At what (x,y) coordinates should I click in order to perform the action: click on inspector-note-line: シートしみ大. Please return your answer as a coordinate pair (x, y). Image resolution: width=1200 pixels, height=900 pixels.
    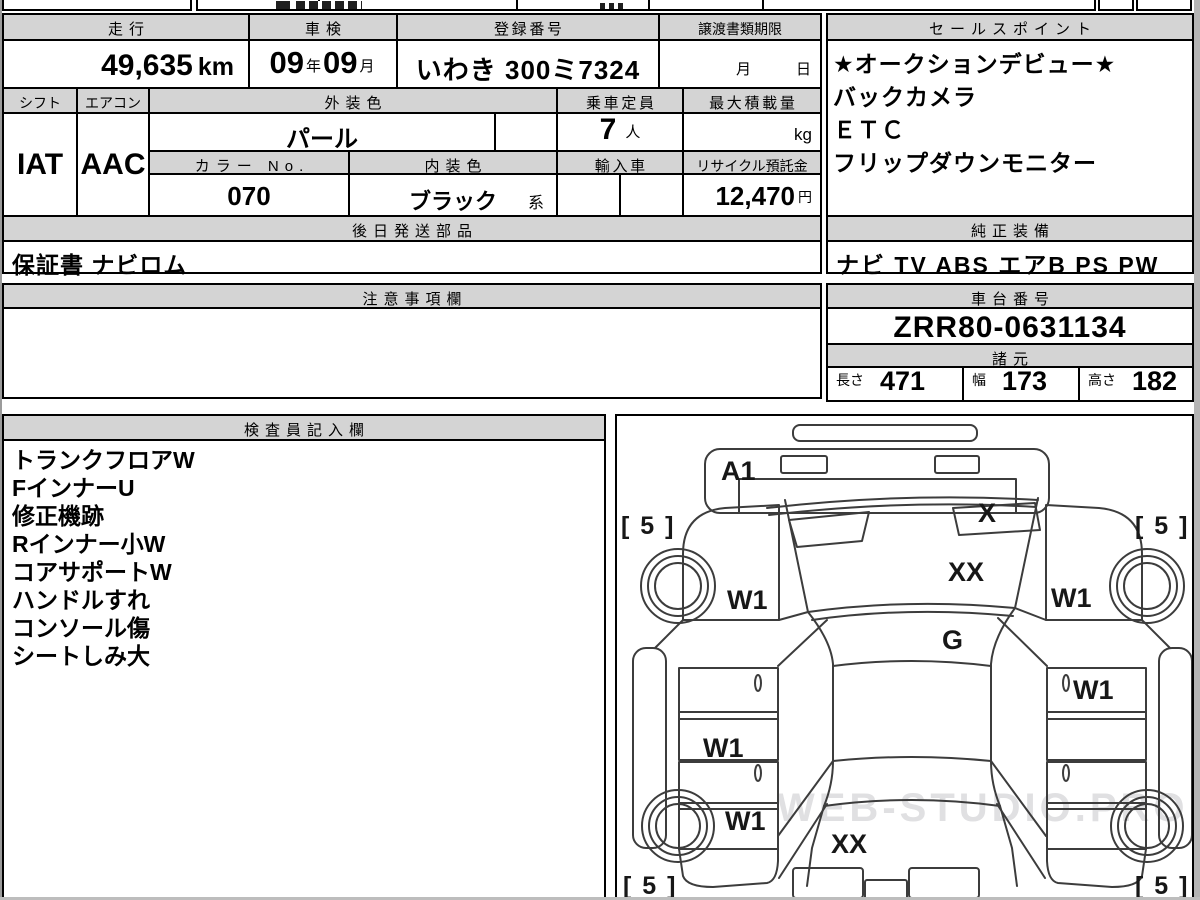
    Looking at the image, I should click on (81, 656).